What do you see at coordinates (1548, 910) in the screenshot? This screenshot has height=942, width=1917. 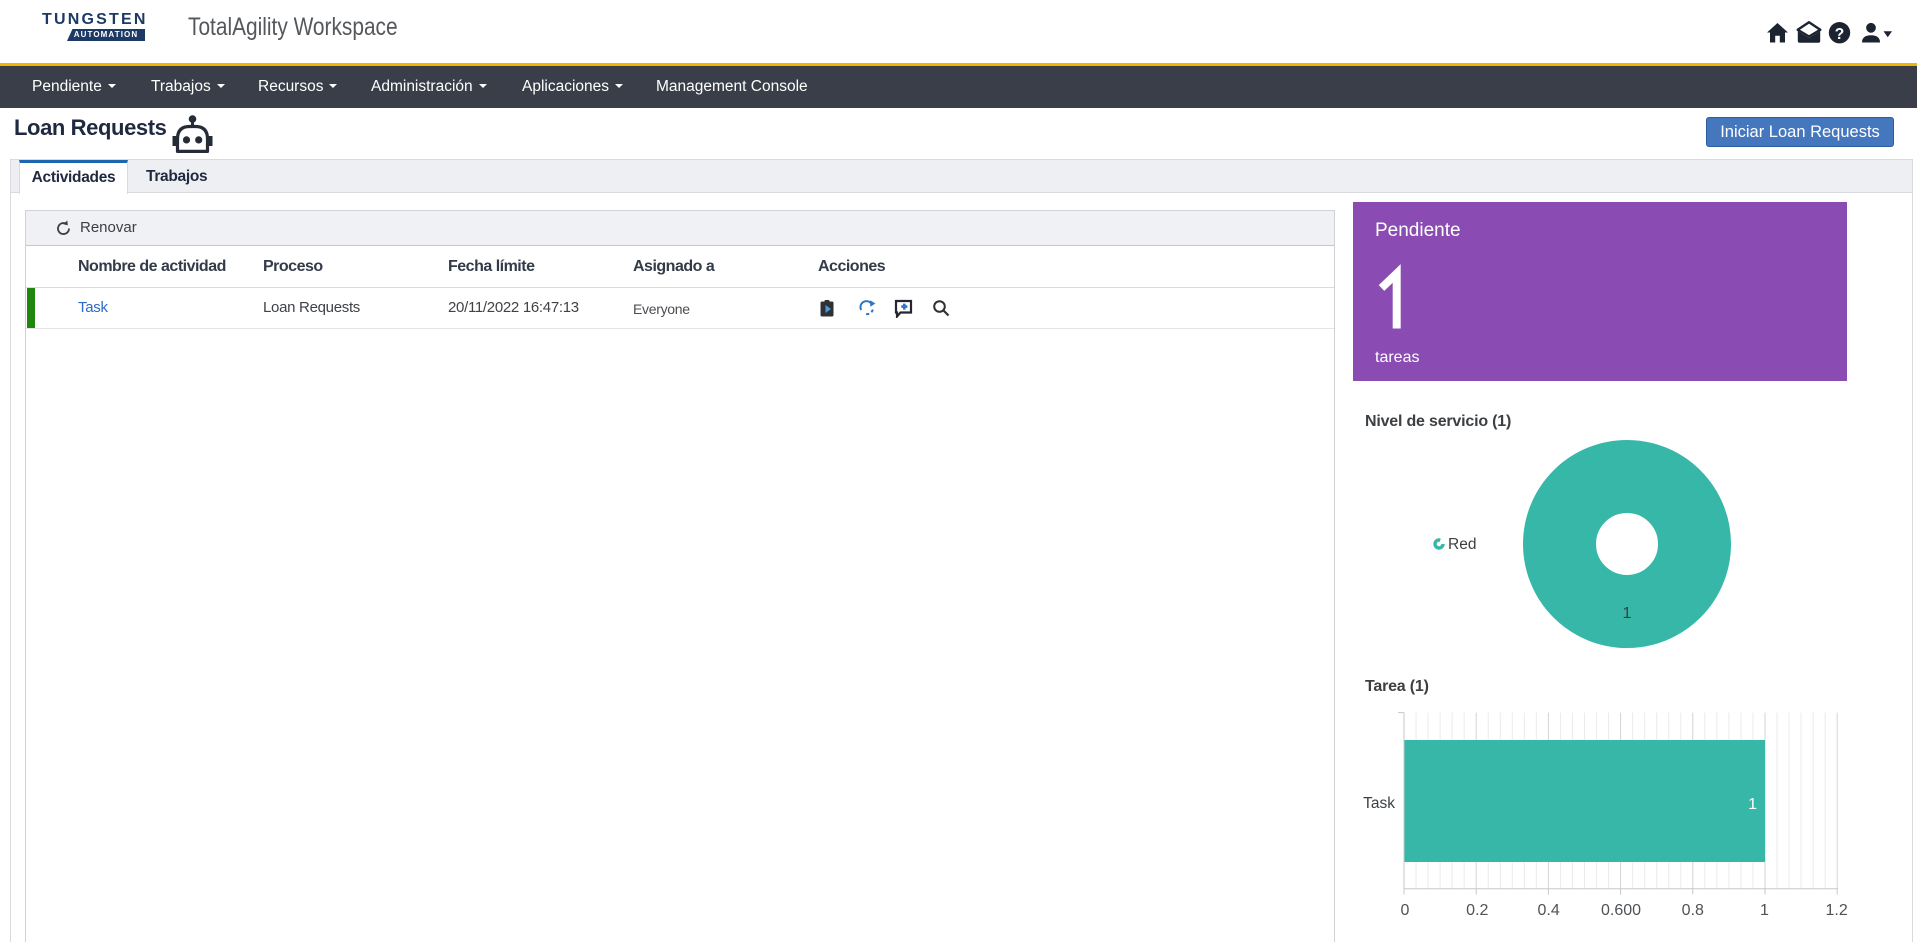 I see `svg-text: 0.4` at bounding box center [1548, 910].